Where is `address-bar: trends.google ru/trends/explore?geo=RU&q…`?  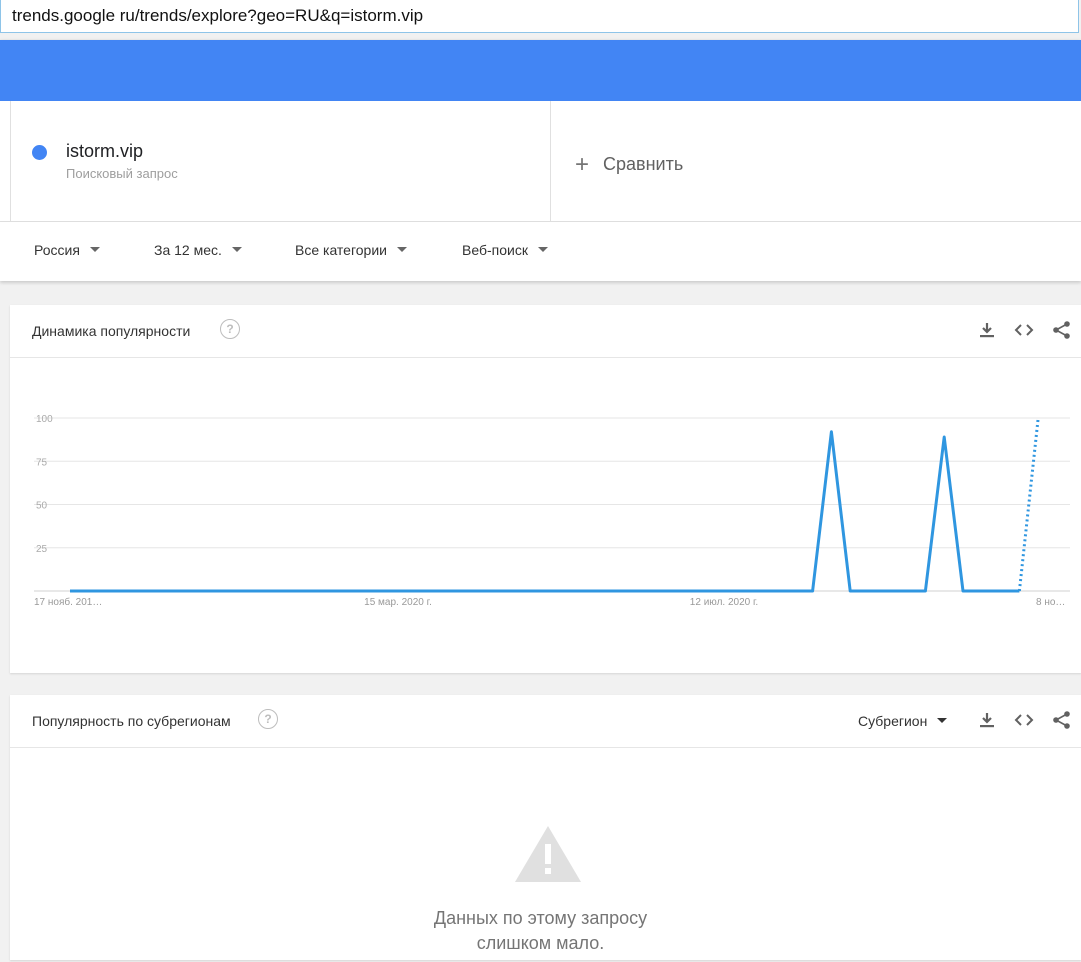
address-bar: trends.google ru/trends/explore?geo=RU&q… is located at coordinates (539, 16).